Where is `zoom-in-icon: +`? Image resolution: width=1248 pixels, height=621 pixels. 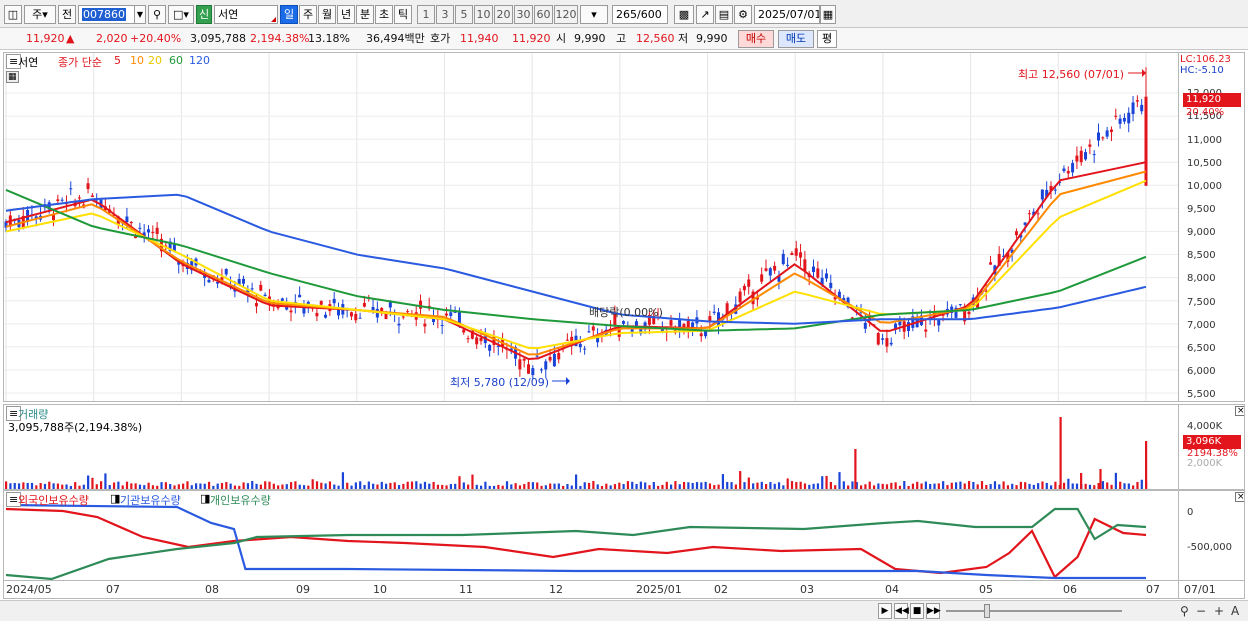 zoom-in-icon: + is located at coordinates (1219, 611).